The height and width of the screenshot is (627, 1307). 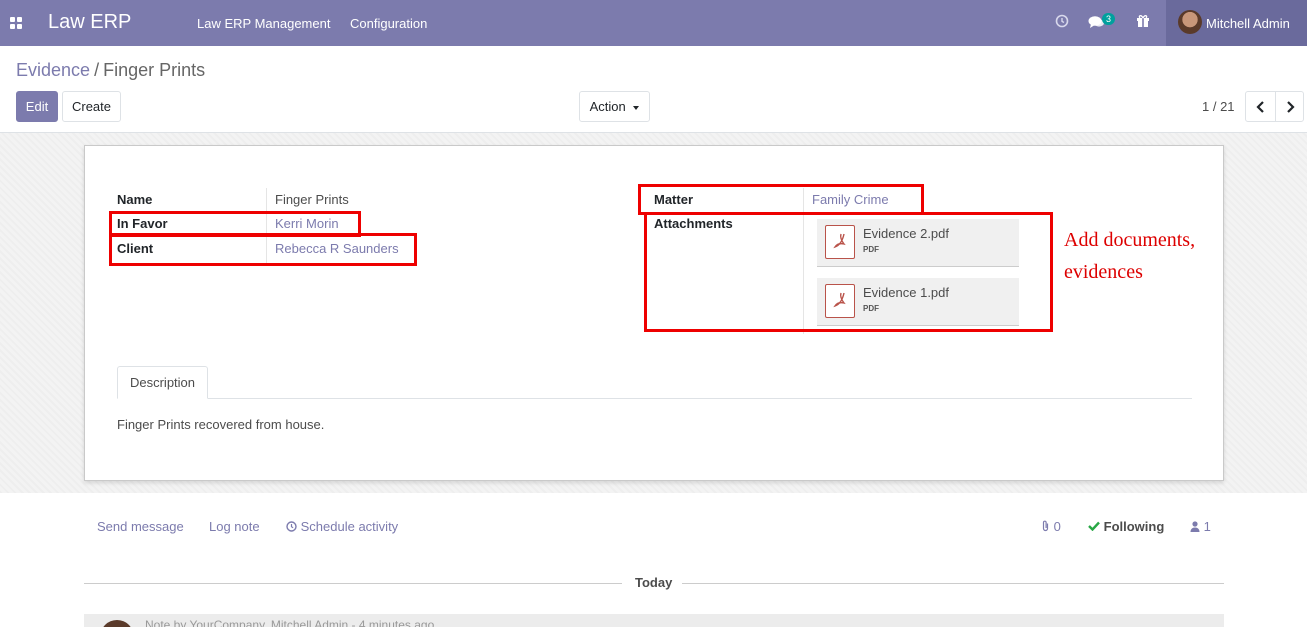 I want to click on tab-description: Description, so click(x=162, y=382).